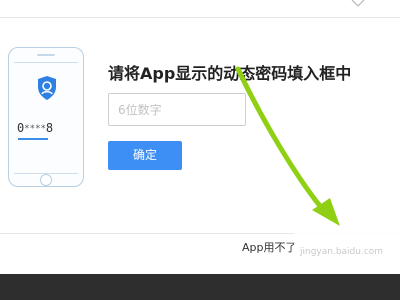 The image size is (400, 300). What do you see at coordinates (35, 129) in the screenshot?
I see `code-masked-digits: ****` at bounding box center [35, 129].